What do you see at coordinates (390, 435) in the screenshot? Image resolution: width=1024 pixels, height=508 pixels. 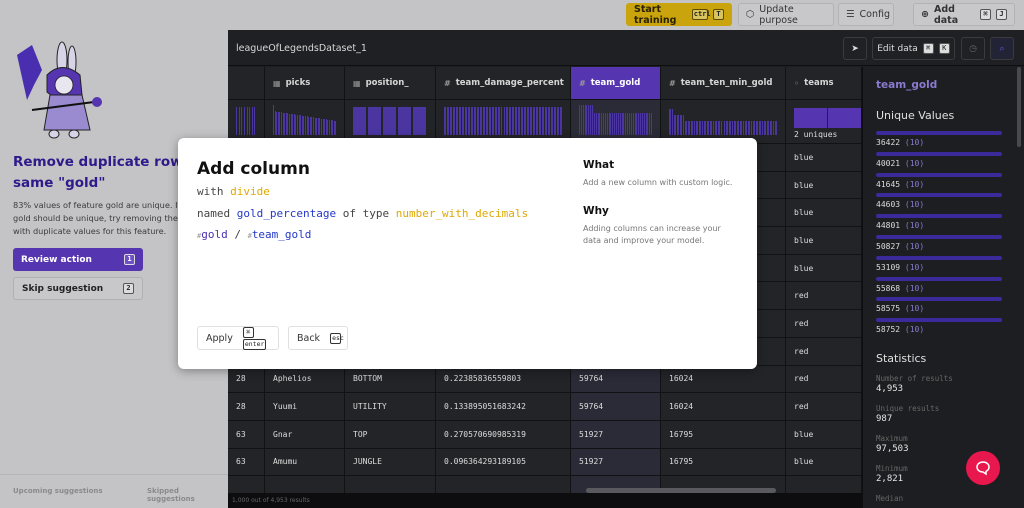 I see `table-cell: TOP` at bounding box center [390, 435].